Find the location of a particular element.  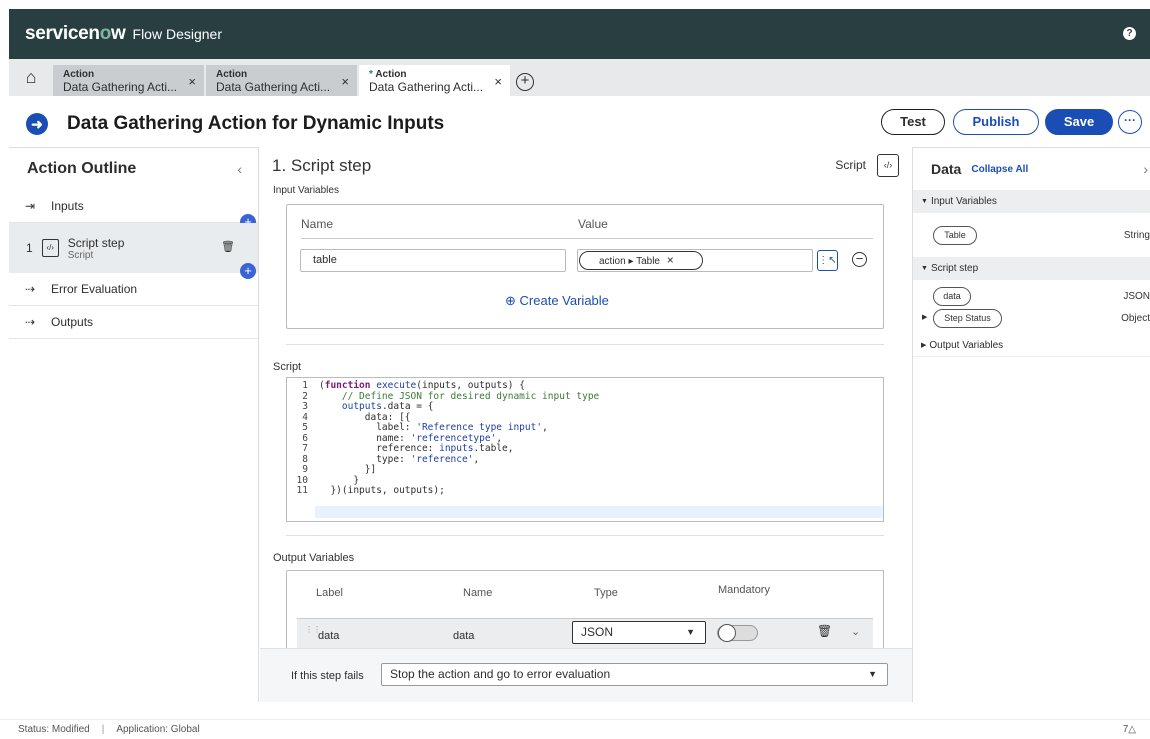

chevron-down-icon: ⌄ is located at coordinates (855, 631).